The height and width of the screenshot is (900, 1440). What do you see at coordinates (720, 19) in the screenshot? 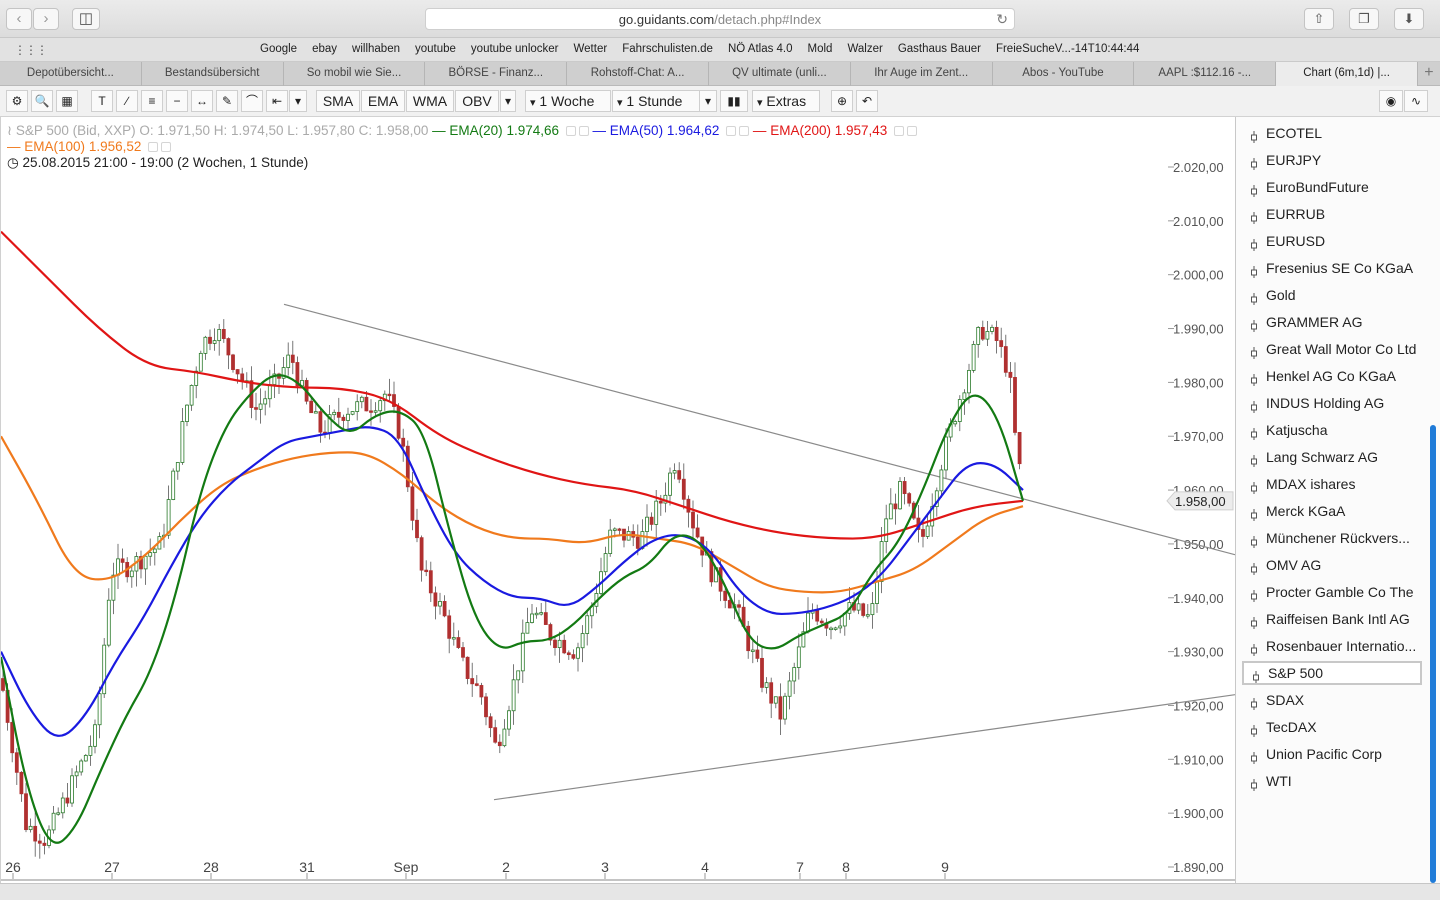
I see `address-bar: go.guidants.com/detach.php#Index ↻` at bounding box center [720, 19].